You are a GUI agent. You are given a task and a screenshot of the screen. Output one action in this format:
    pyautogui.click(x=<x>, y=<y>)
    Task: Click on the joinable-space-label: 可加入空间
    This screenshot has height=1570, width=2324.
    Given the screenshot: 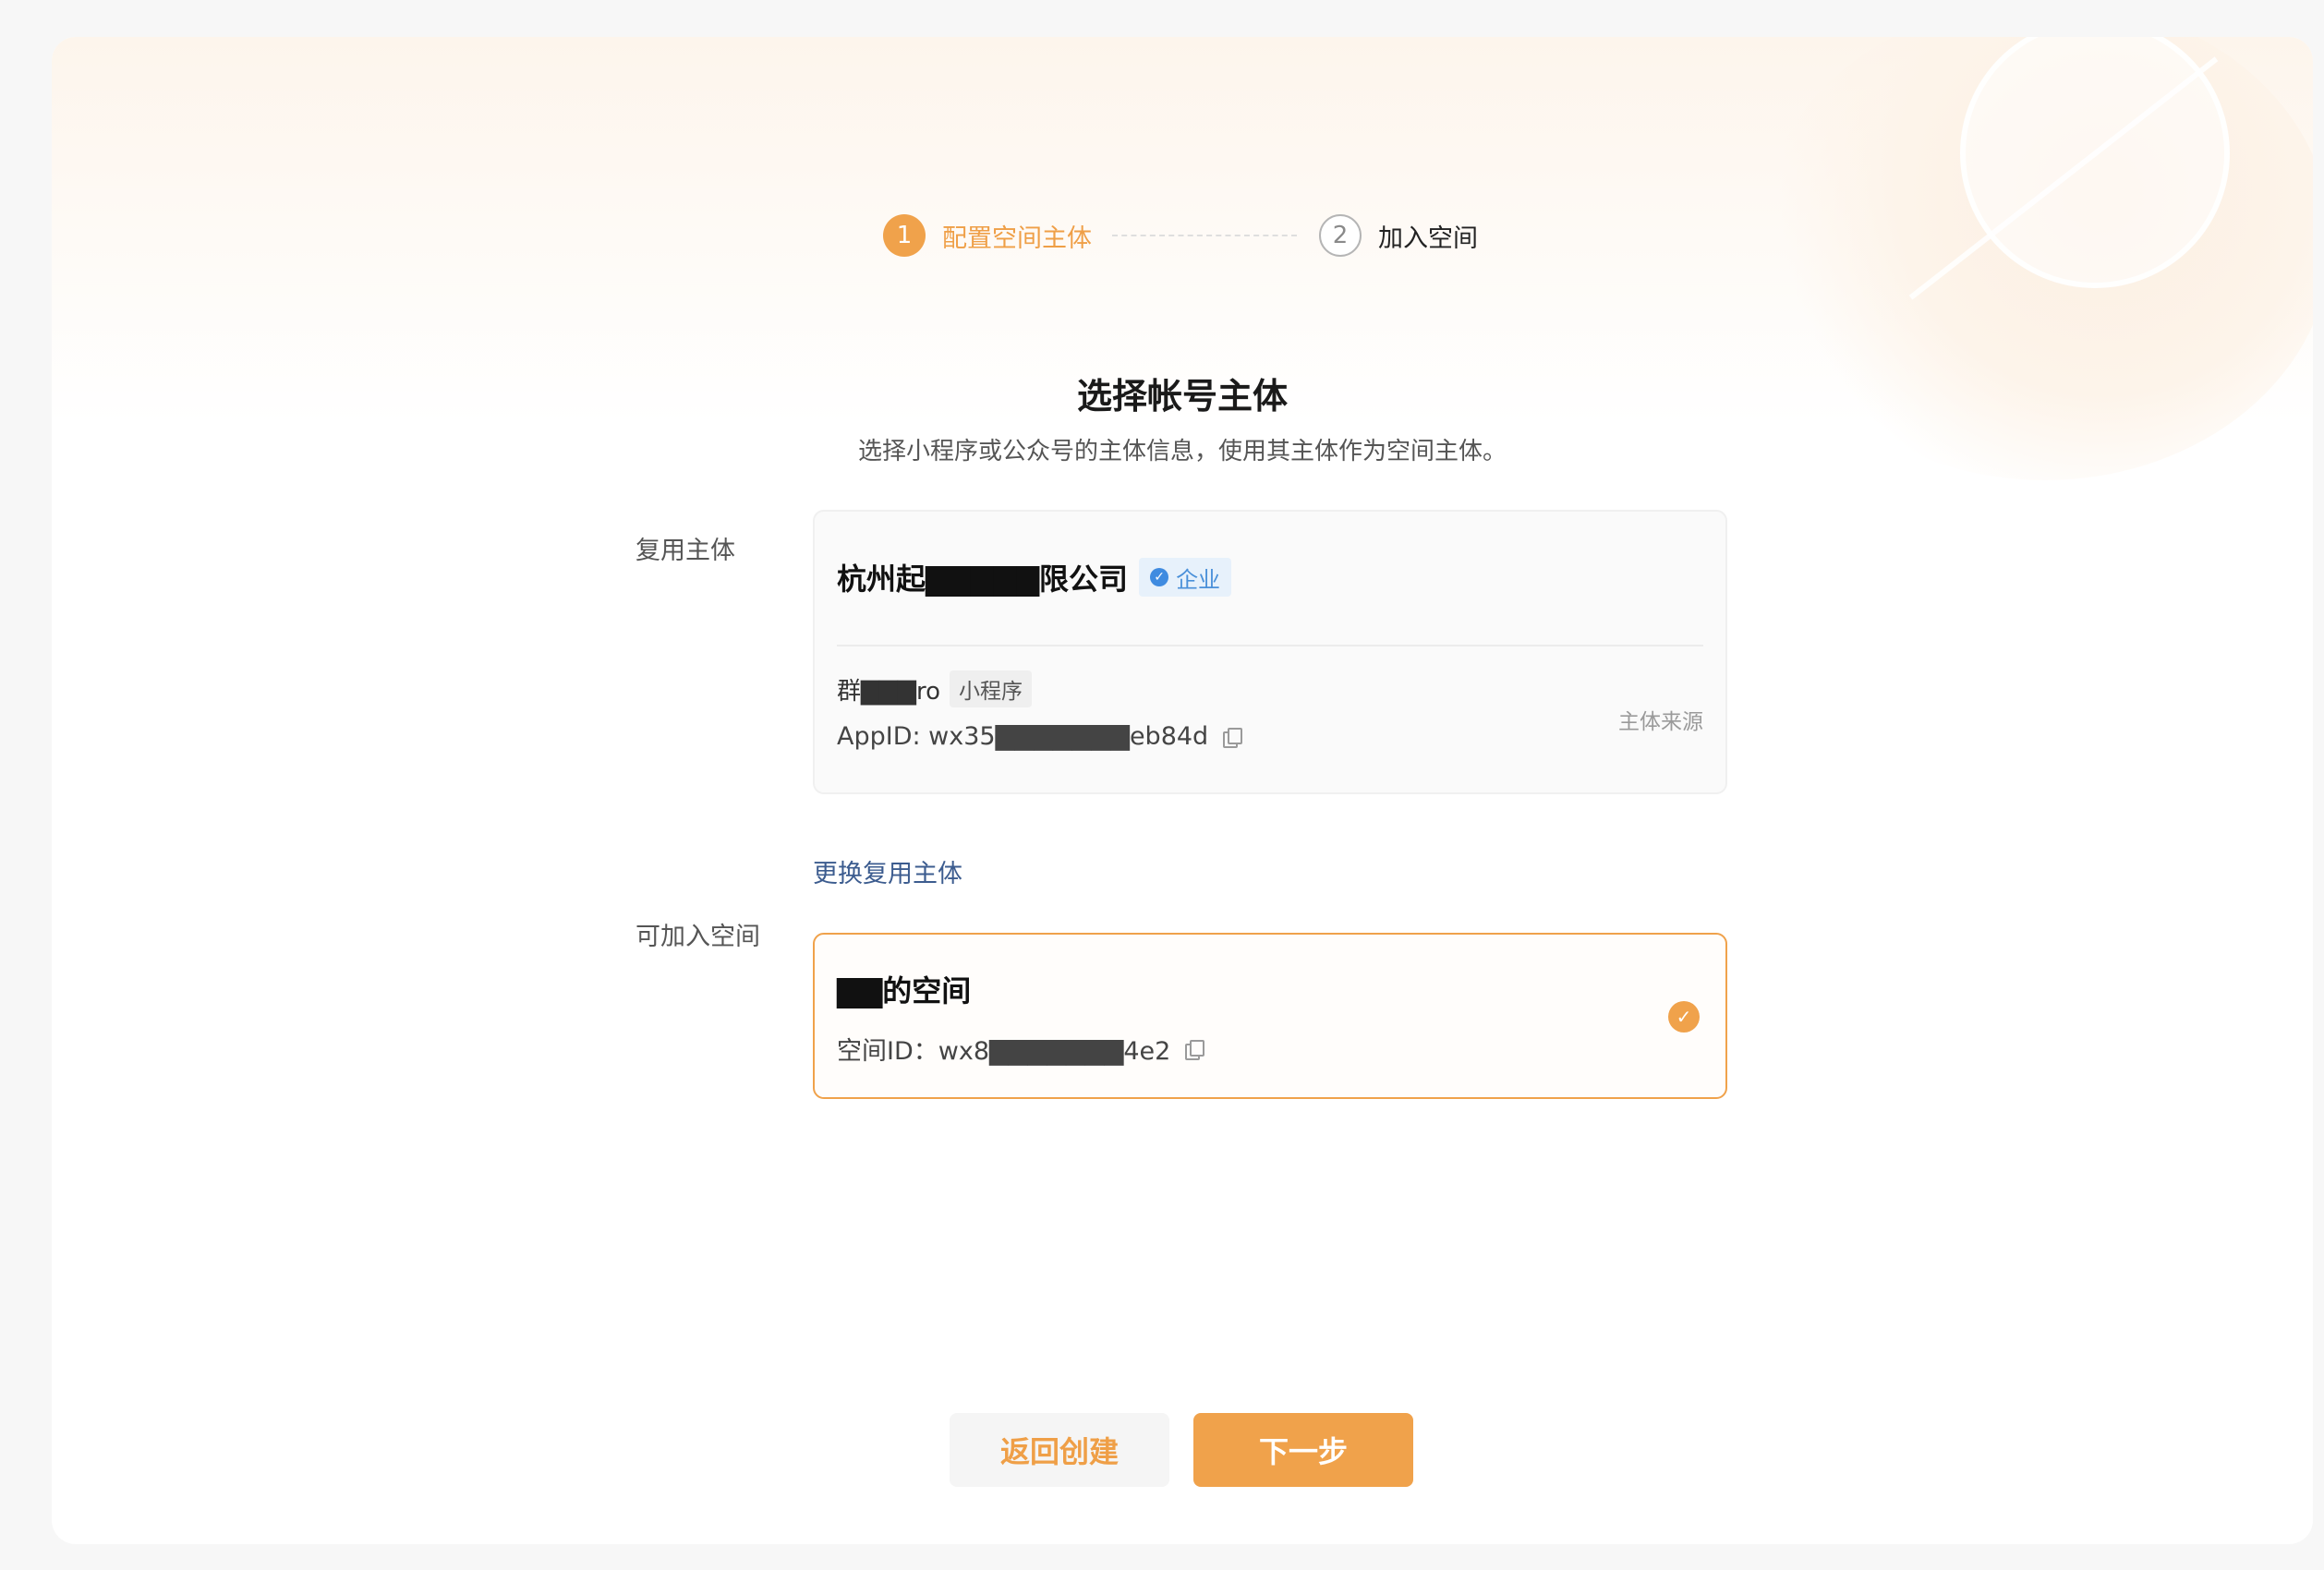 What is the action you would take?
    pyautogui.click(x=697, y=937)
    